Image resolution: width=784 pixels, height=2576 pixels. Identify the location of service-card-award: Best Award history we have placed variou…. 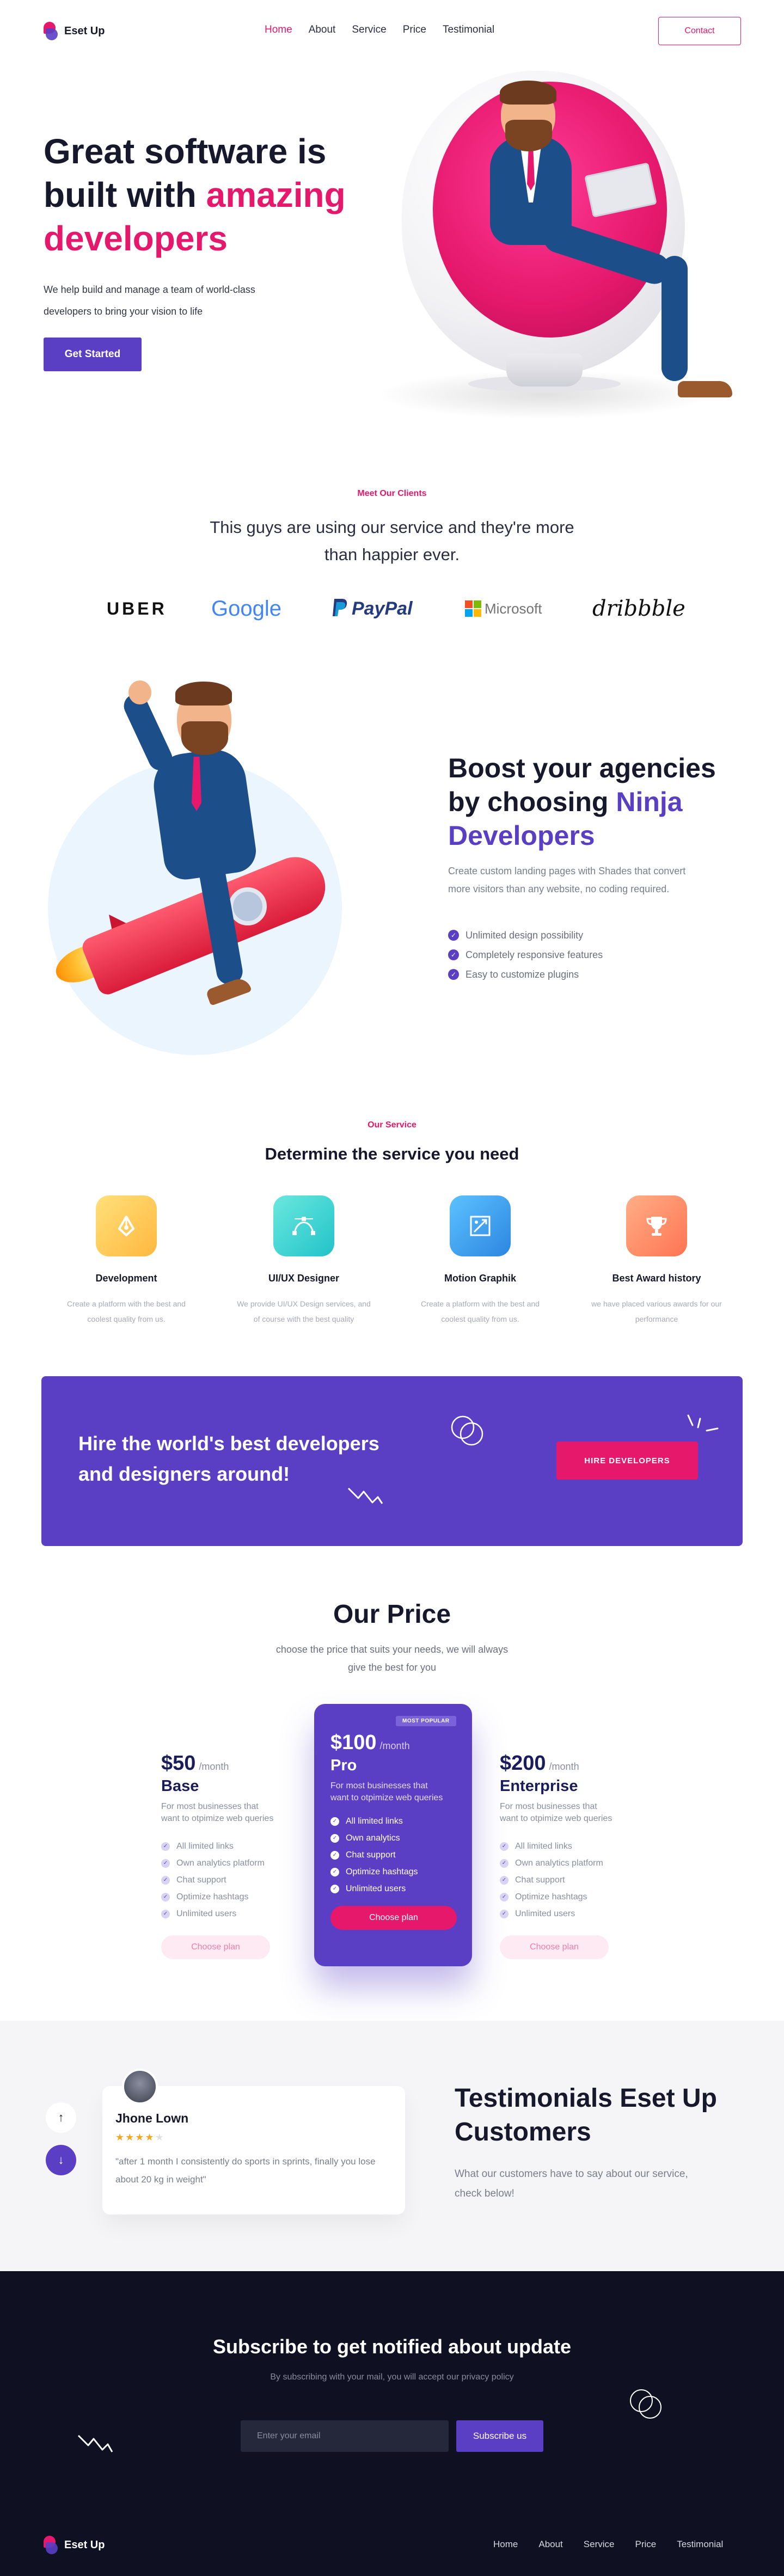
(656, 1261).